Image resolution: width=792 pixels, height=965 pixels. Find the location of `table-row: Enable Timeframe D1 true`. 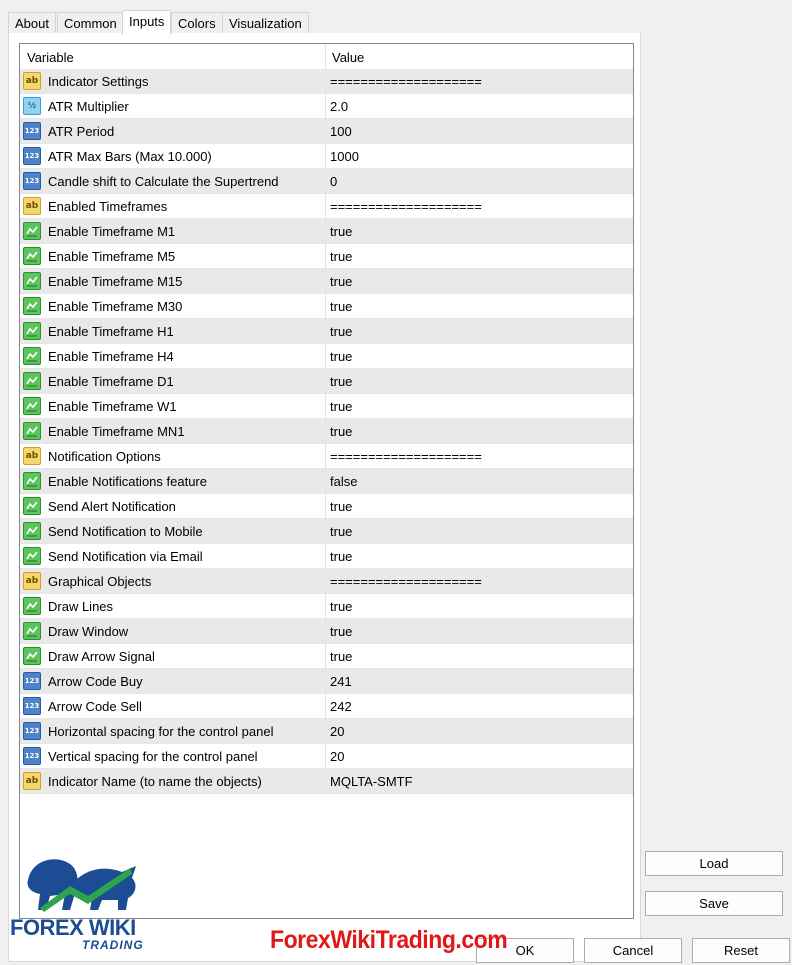

table-row: Enable Timeframe D1 true is located at coordinates (326, 381).